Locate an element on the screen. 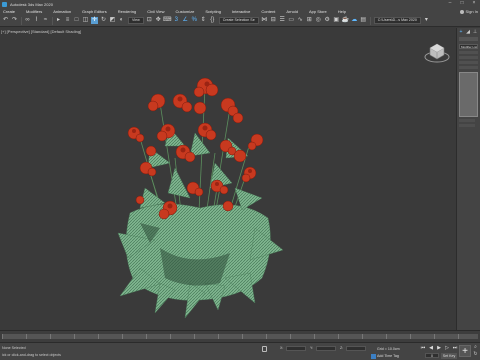  menu-modifiers: Modifiers is located at coordinates (34, 11).